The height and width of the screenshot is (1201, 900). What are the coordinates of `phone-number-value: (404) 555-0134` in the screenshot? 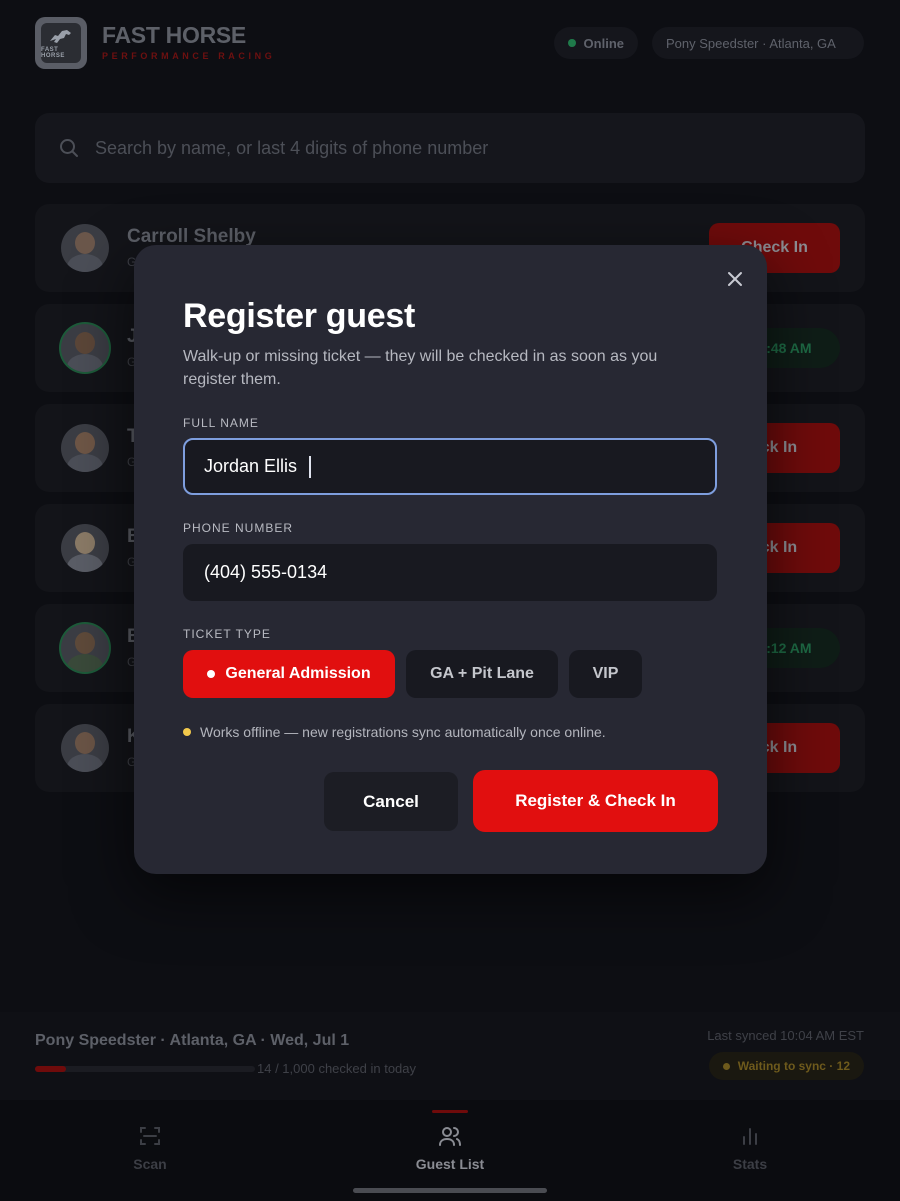 It's located at (266, 572).